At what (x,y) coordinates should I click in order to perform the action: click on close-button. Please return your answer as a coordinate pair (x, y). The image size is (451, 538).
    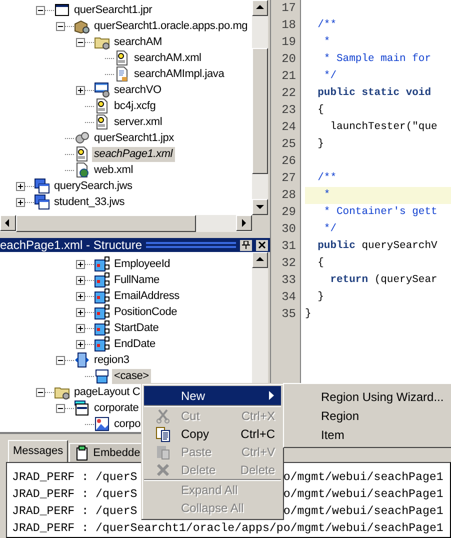
    Looking at the image, I should click on (262, 245).